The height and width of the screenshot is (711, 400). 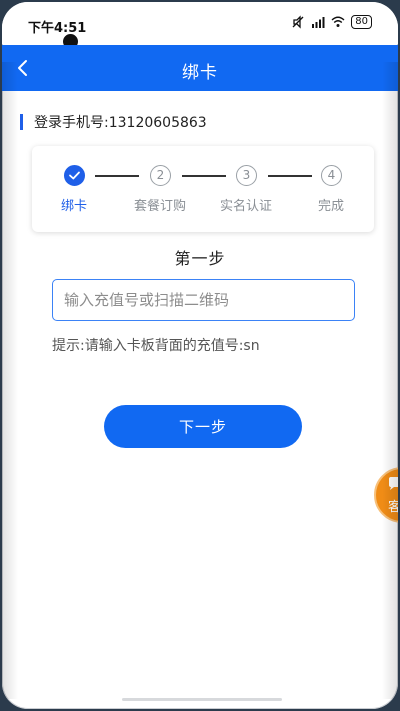 What do you see at coordinates (331, 206) in the screenshot?
I see `step-4-label: 完成` at bounding box center [331, 206].